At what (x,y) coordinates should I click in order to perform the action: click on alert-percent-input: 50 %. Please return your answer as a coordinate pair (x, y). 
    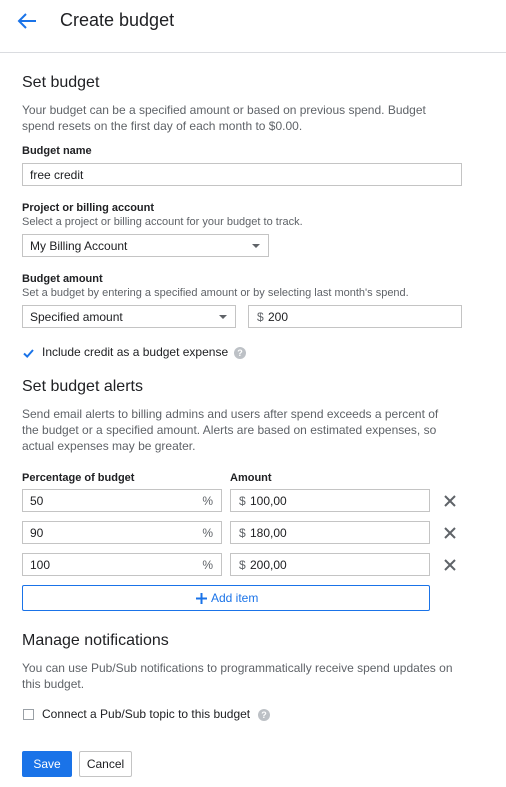
    Looking at the image, I should click on (122, 500).